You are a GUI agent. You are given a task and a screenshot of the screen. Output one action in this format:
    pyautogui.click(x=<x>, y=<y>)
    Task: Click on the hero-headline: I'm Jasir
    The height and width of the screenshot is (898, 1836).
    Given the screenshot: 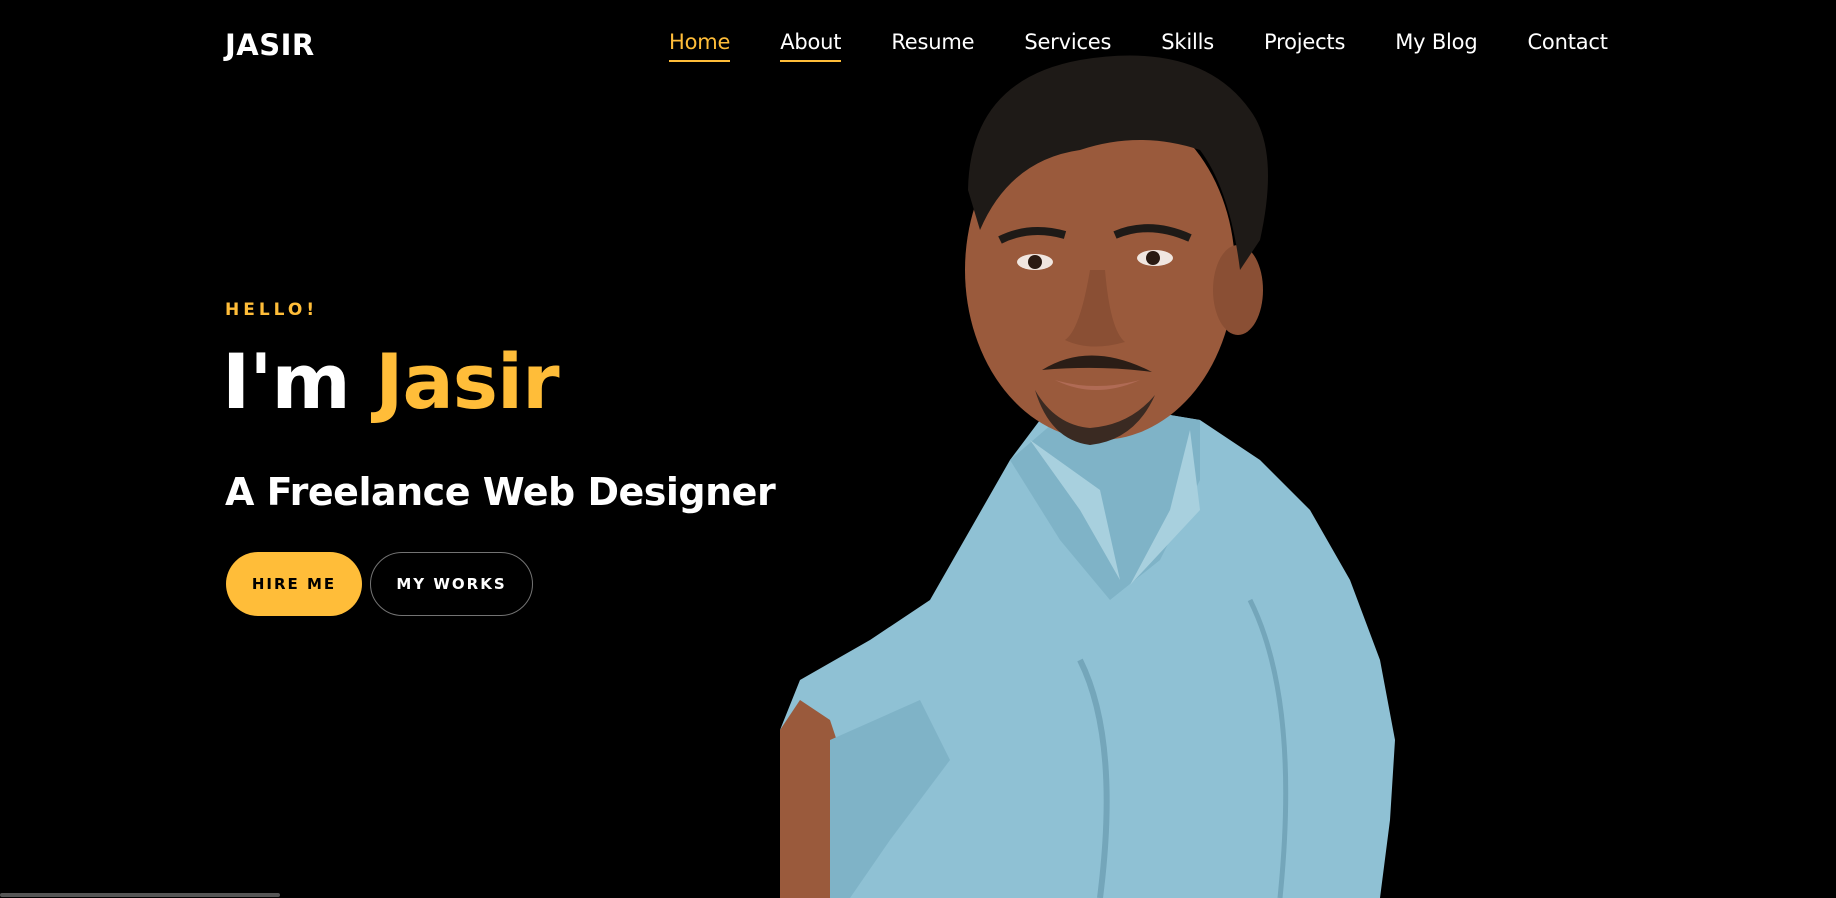 What is the action you would take?
    pyautogui.click(x=391, y=382)
    